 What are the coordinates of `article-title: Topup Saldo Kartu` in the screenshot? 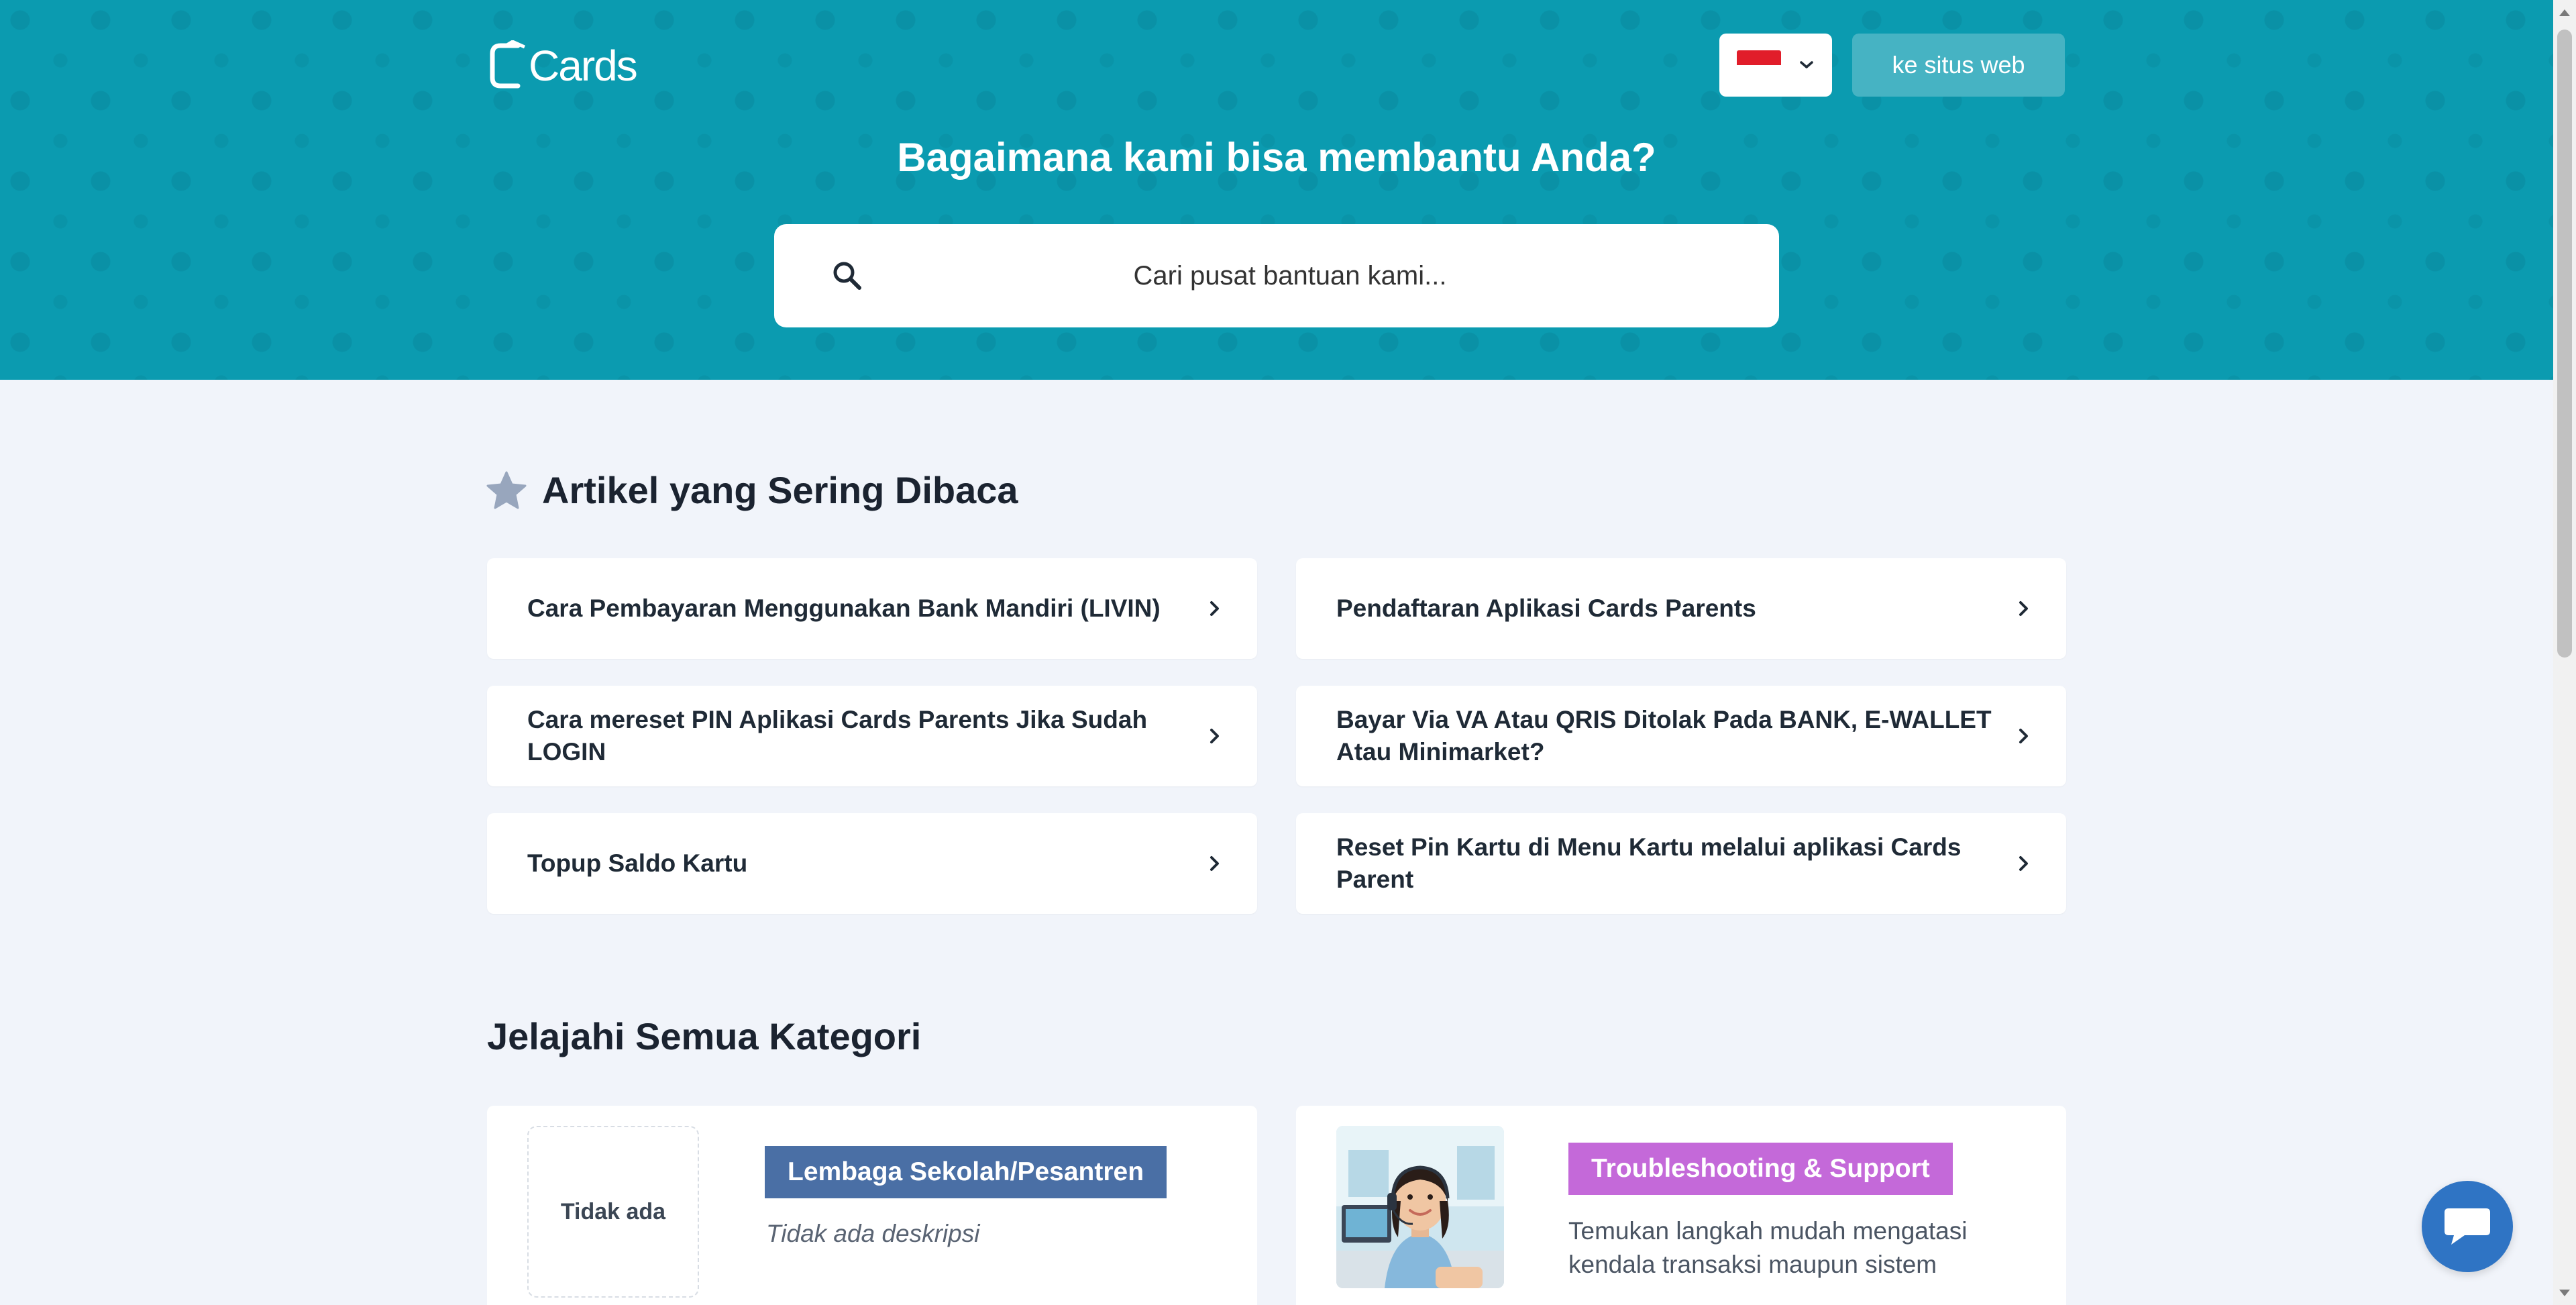 It's located at (637, 863).